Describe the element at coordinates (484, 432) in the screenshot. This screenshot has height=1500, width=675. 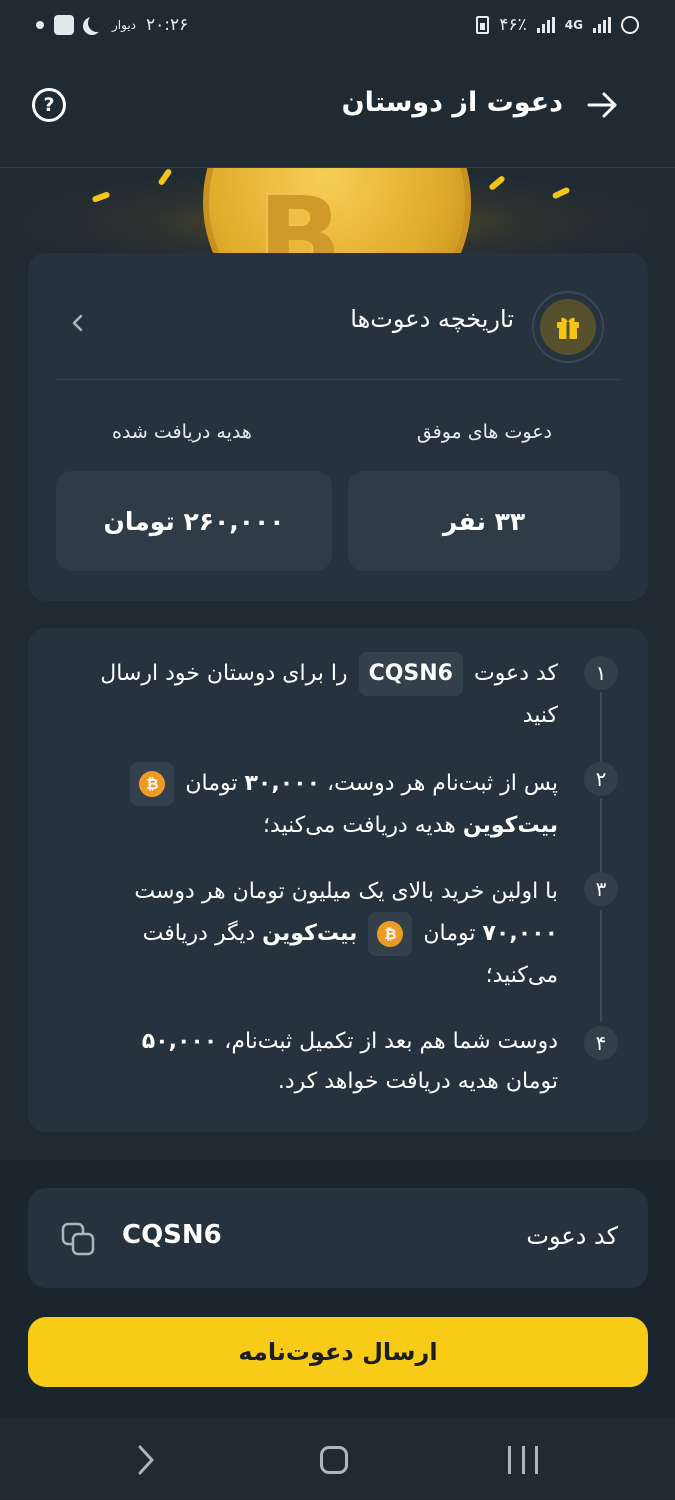
I see `successful-invites-label: دعوت های موفق` at that location.